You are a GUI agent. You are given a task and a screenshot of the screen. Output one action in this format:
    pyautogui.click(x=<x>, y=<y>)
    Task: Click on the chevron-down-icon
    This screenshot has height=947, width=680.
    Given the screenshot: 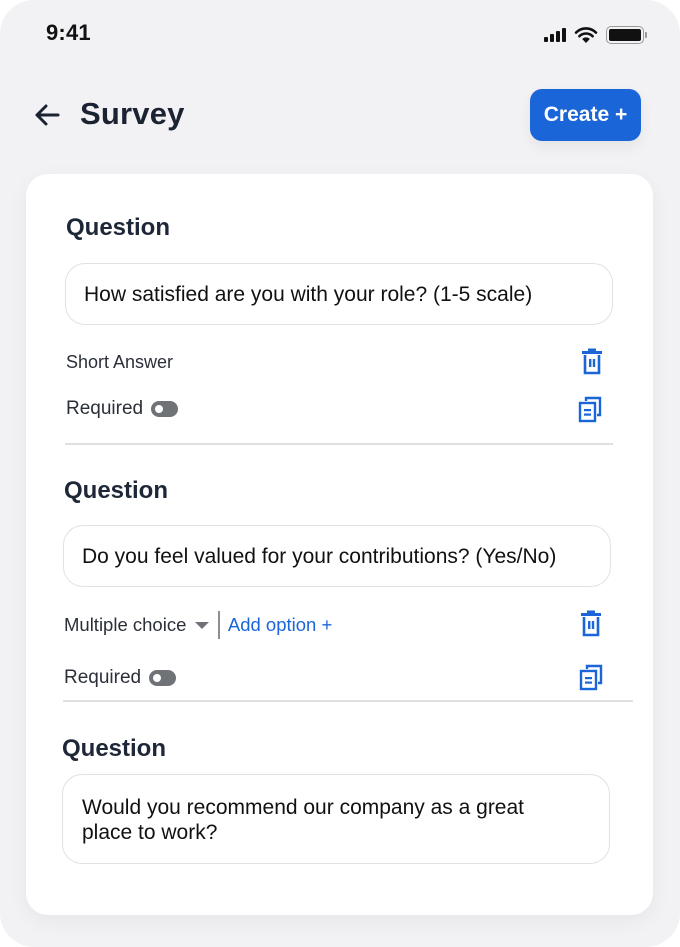 What is the action you would take?
    pyautogui.click(x=202, y=625)
    